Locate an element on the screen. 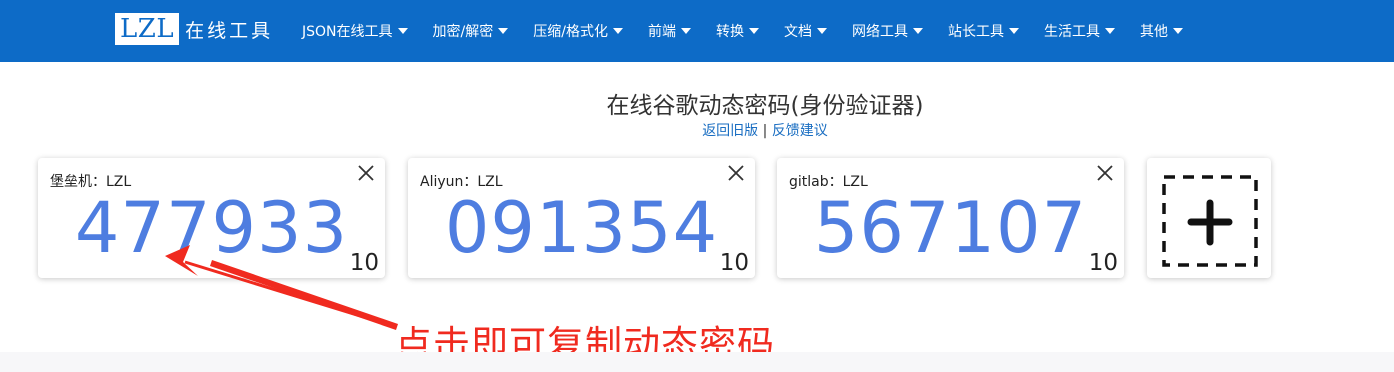  footer-band is located at coordinates (697, 362).